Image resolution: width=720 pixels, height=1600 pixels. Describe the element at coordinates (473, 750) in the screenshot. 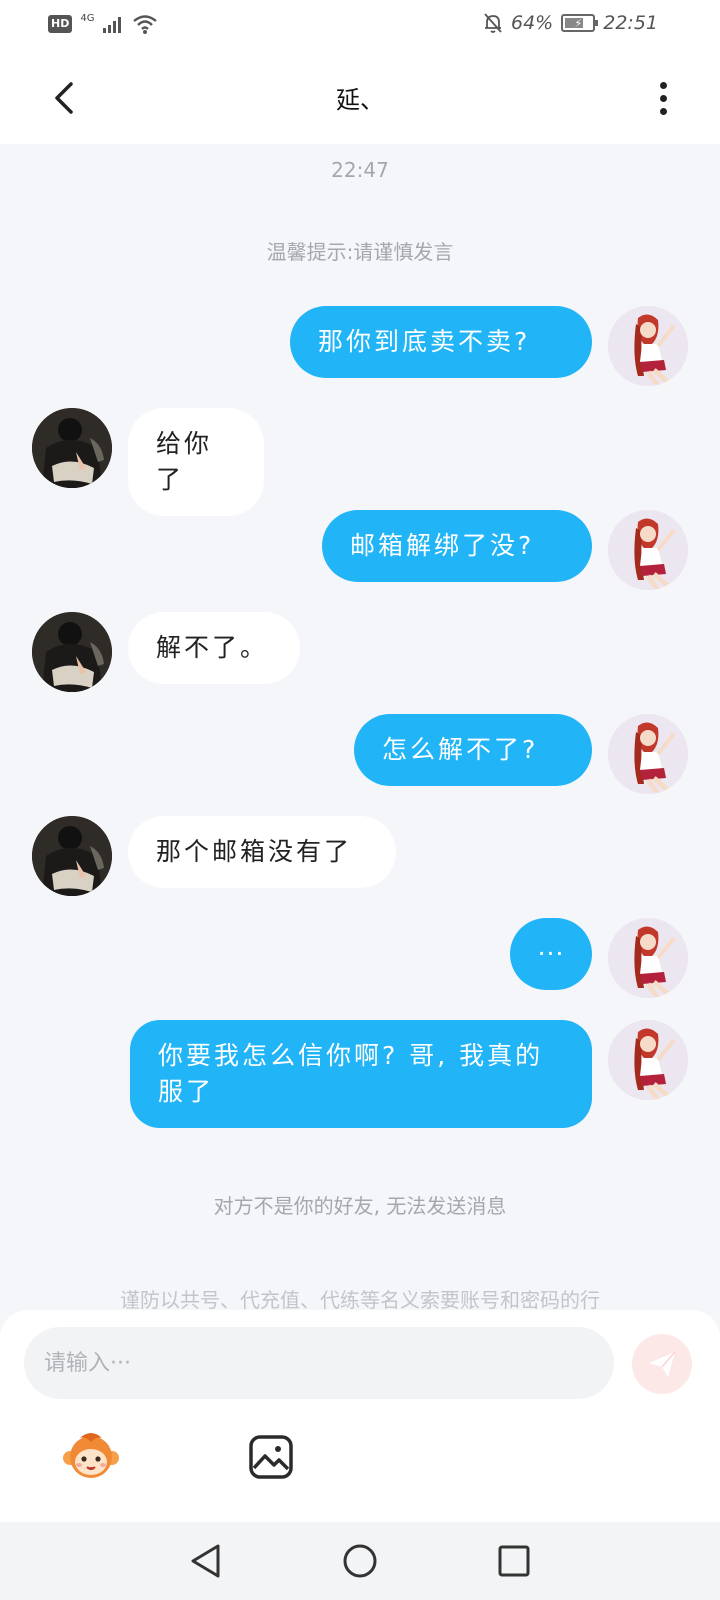

I see `outgoing-message-bubble: 怎么解不了?` at that location.